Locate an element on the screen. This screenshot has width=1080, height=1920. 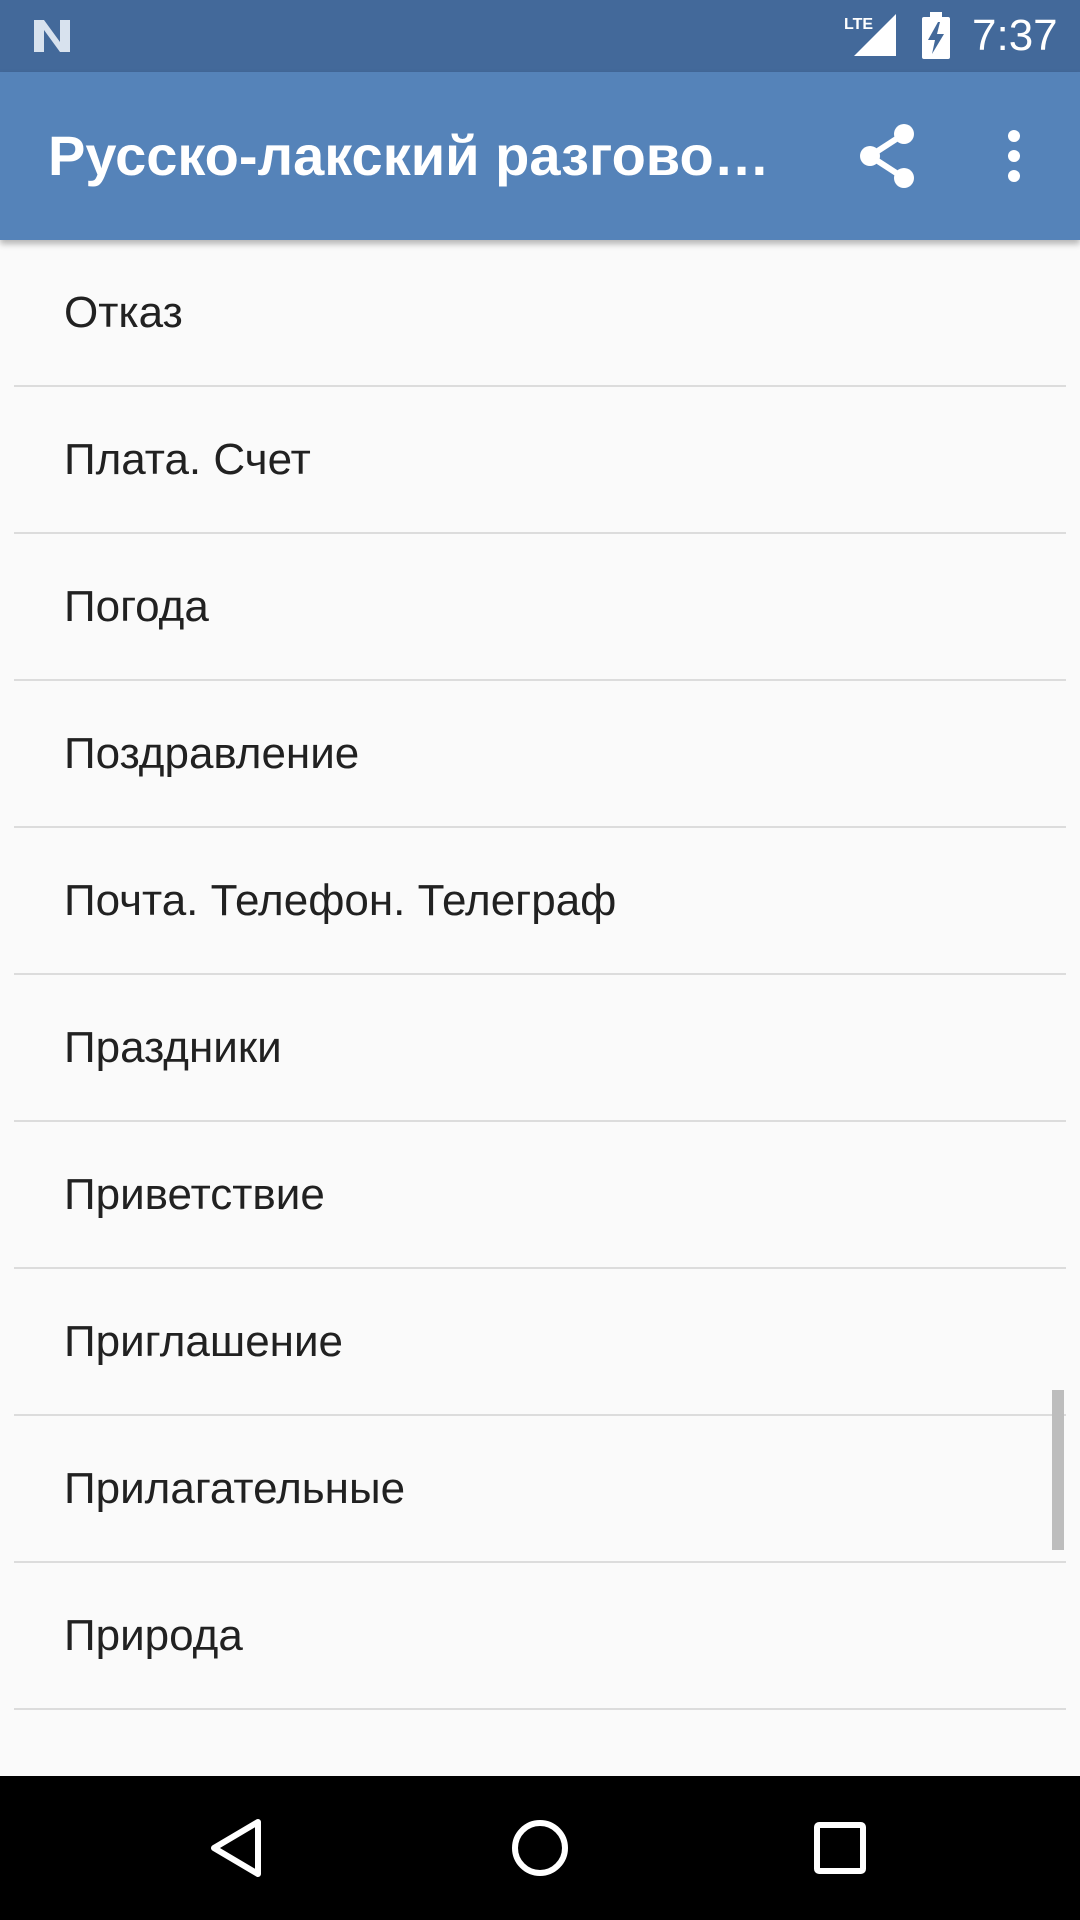
navigation-bar is located at coordinates (540, 1848).